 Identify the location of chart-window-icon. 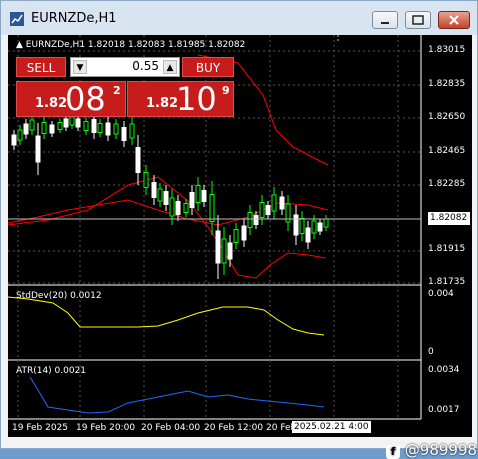
(17, 19).